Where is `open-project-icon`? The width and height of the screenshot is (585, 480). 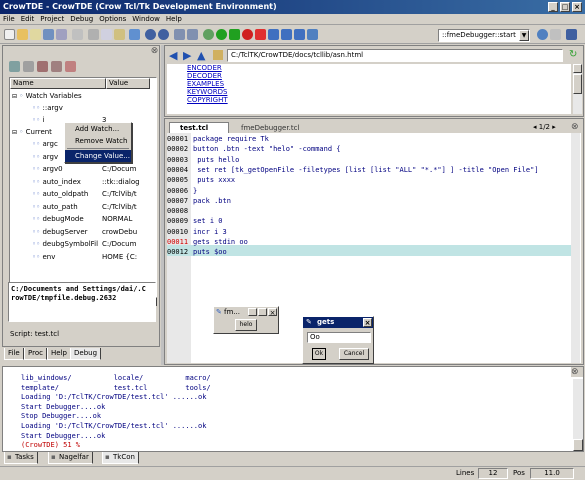 open-project-icon is located at coordinates (35, 34).